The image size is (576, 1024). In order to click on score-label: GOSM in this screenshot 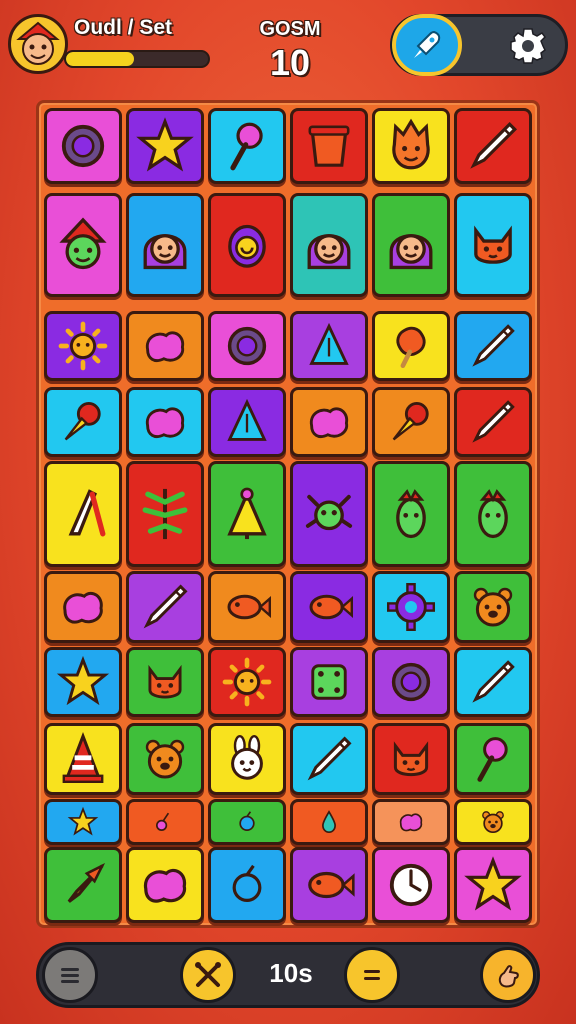, I will do `click(290, 29)`.